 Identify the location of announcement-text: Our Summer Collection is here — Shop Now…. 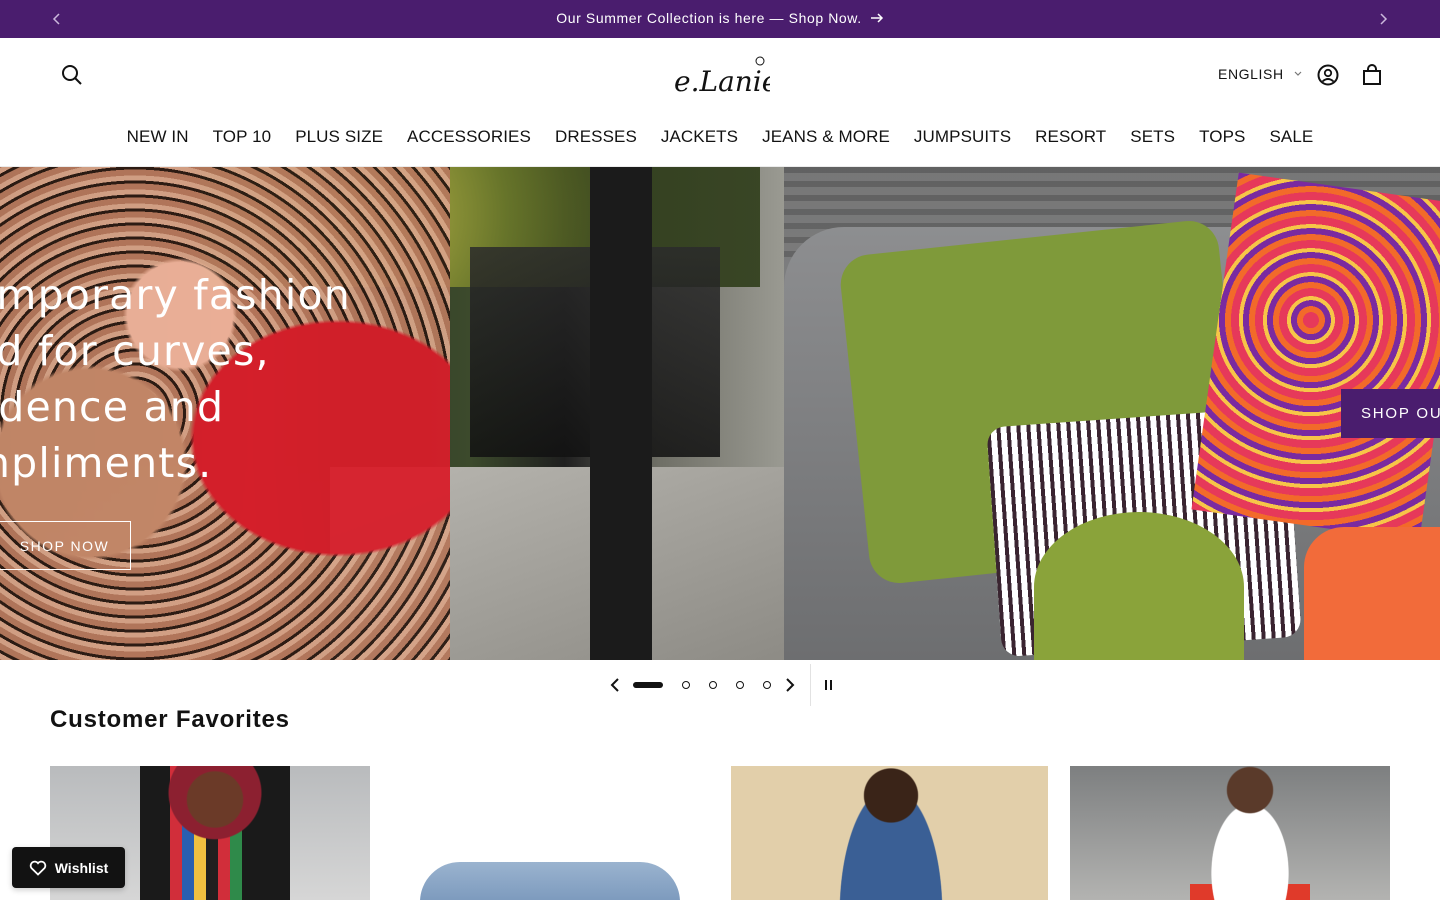
(709, 18).